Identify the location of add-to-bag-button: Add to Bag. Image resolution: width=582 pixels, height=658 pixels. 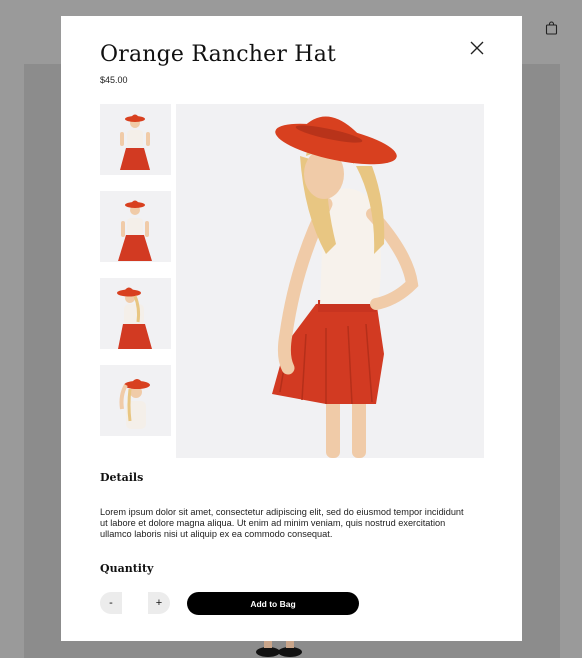
(273, 603).